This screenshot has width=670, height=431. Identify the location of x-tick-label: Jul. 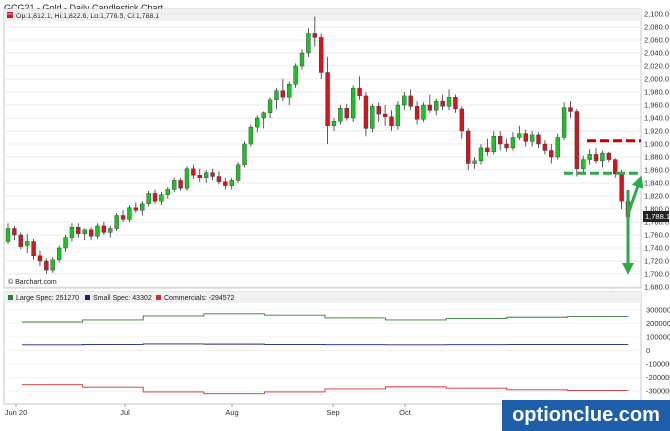
(125, 412).